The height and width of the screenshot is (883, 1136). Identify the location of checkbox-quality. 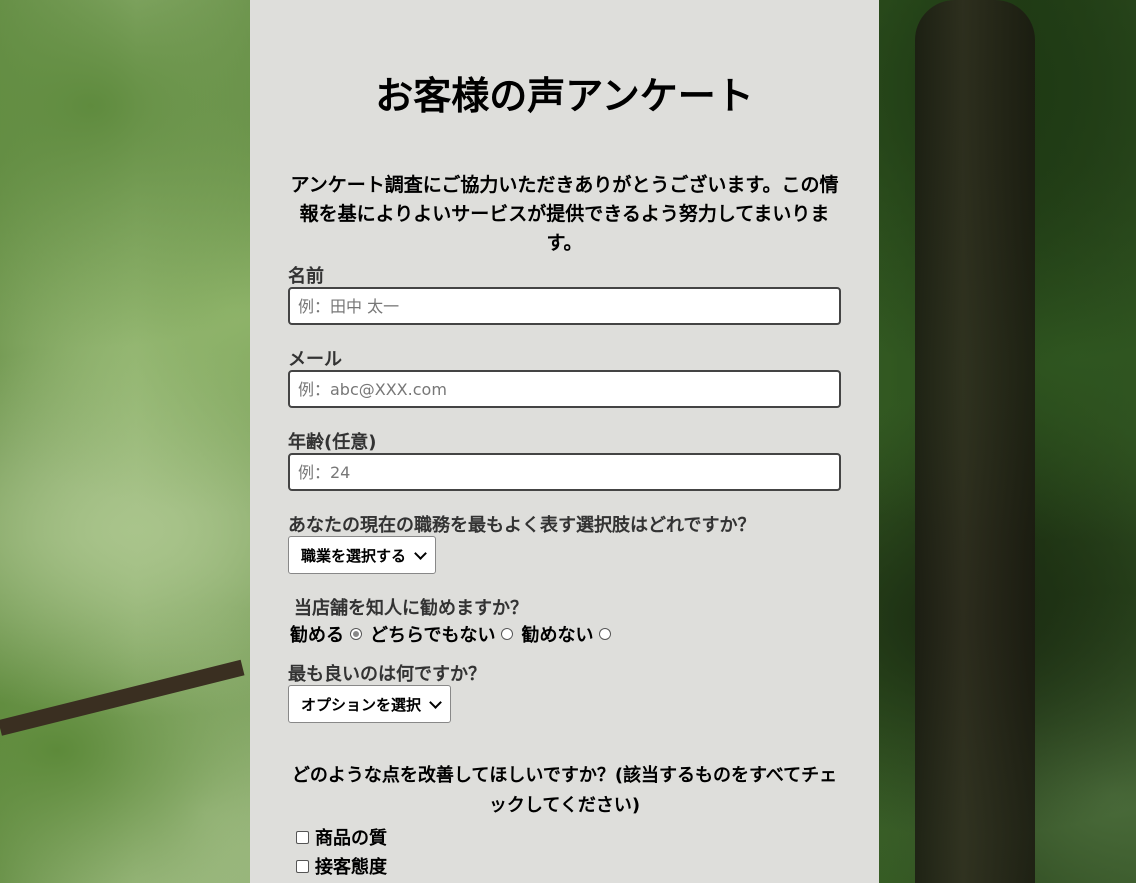
(302, 837).